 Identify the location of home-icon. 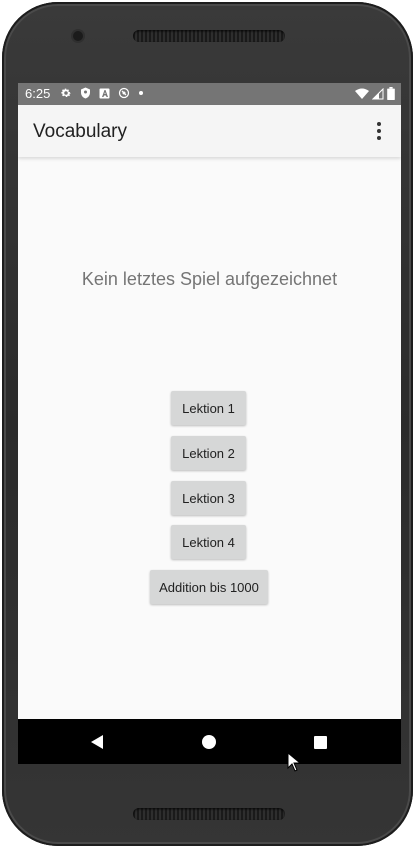
(209, 742).